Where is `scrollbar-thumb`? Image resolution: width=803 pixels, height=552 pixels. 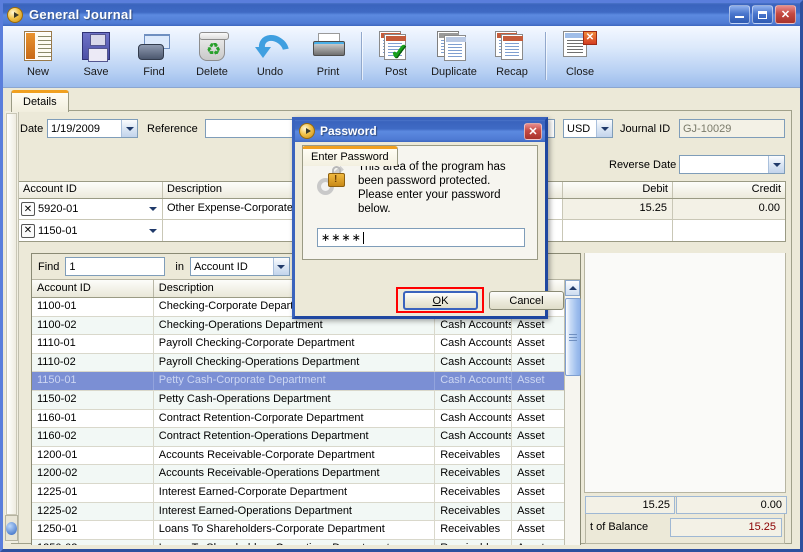 scrollbar-thumb is located at coordinates (573, 337).